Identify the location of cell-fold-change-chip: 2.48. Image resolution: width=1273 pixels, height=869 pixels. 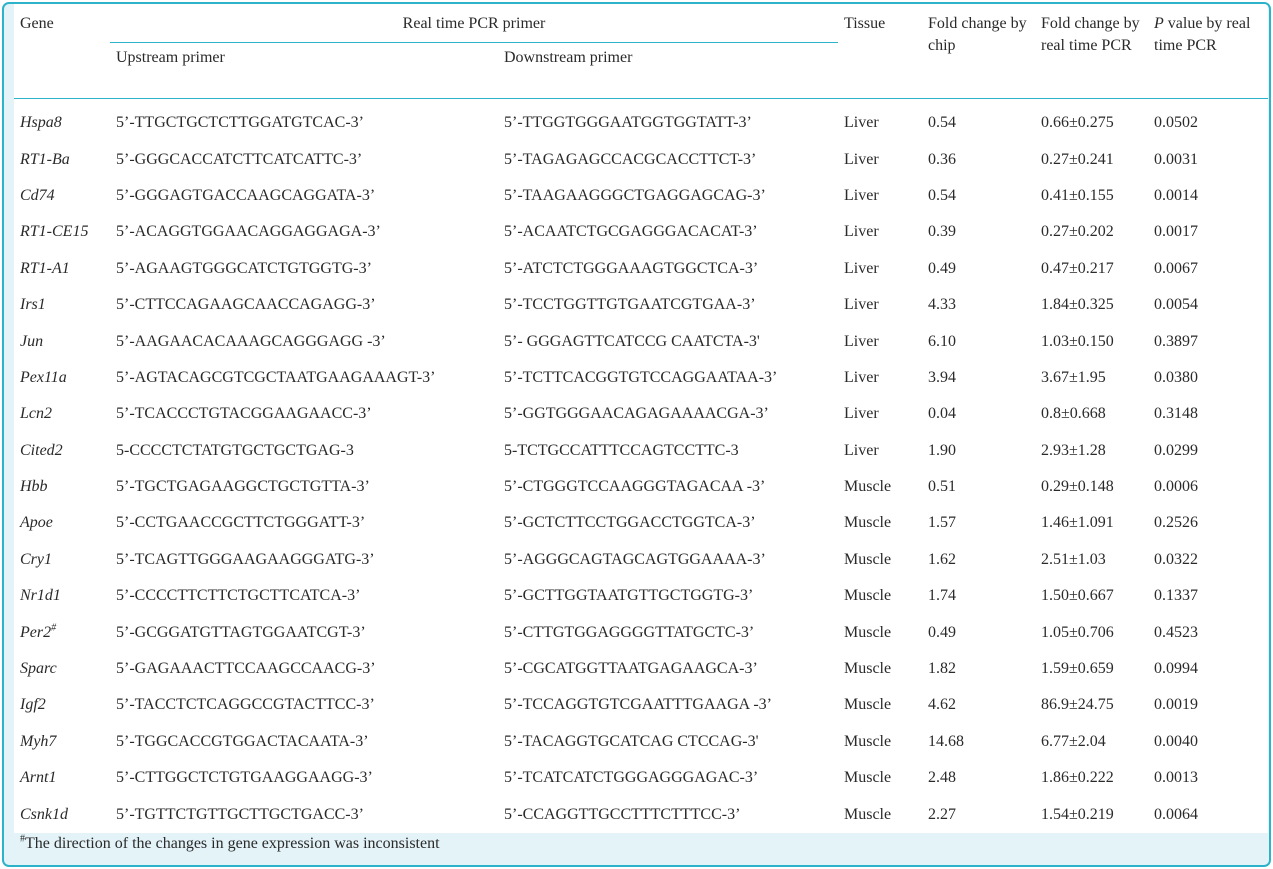
(978, 778).